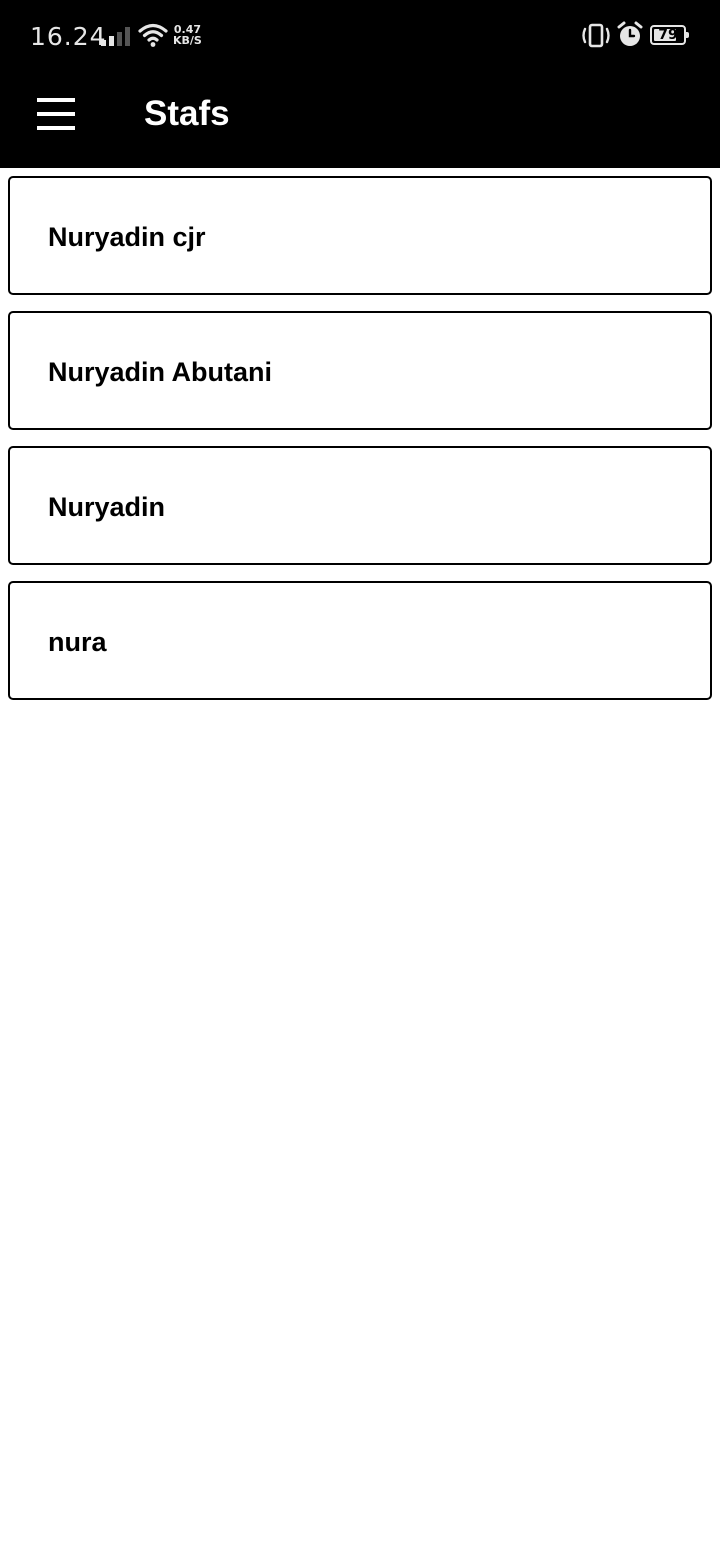 This screenshot has width=720, height=1560. I want to click on battery-nub, so click(687, 35).